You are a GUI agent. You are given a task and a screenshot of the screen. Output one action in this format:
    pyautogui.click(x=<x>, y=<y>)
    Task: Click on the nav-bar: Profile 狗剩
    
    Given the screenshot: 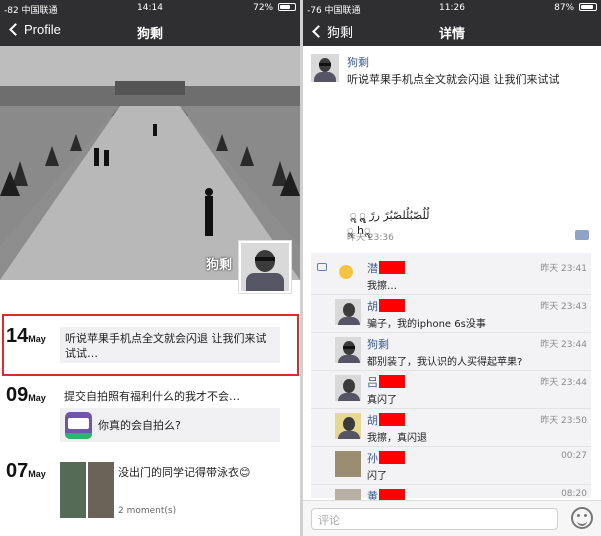 What is the action you would take?
    pyautogui.click(x=150, y=31)
    